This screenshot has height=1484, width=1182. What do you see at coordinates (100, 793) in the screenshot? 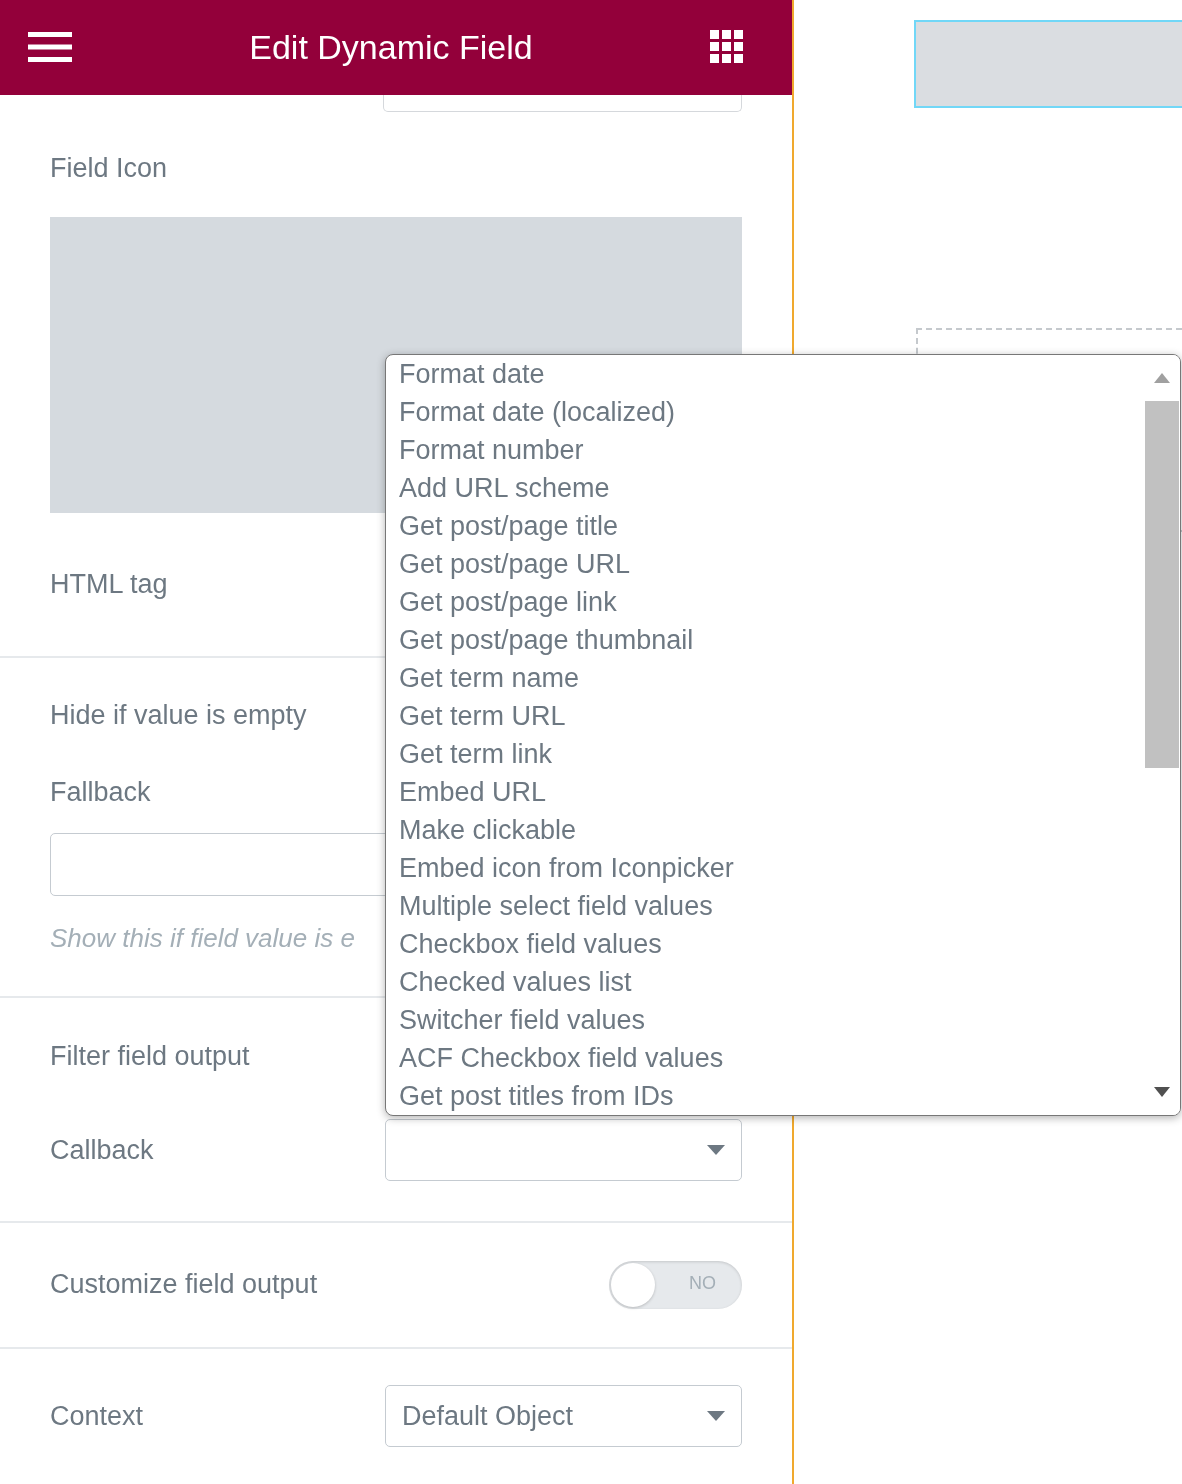
I see `field-label: Fallback` at bounding box center [100, 793].